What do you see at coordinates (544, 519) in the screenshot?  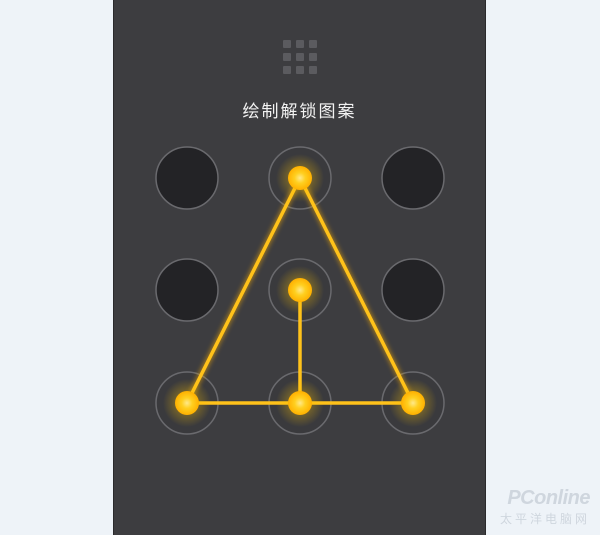 I see `watermark-subtitle: 太平洋电脑网` at bounding box center [544, 519].